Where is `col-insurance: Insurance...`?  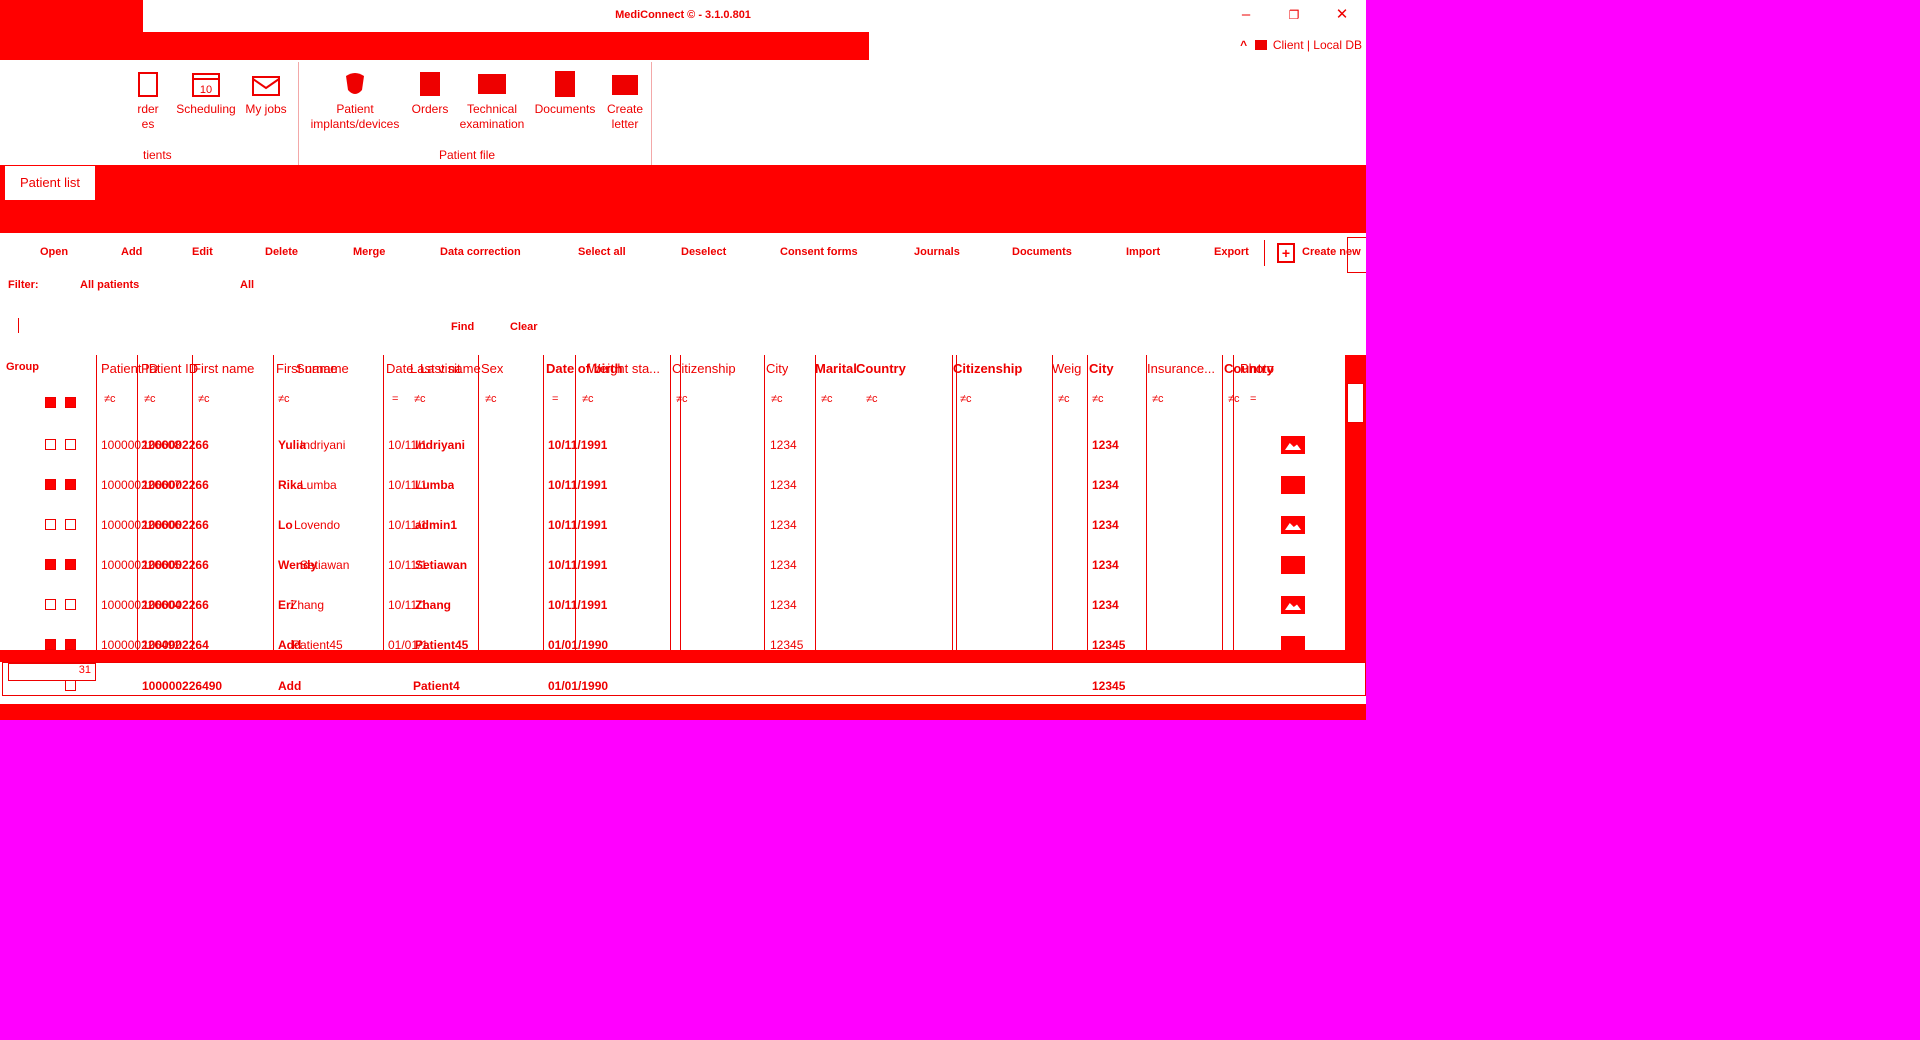
col-insurance: Insurance... is located at coordinates (1183, 368).